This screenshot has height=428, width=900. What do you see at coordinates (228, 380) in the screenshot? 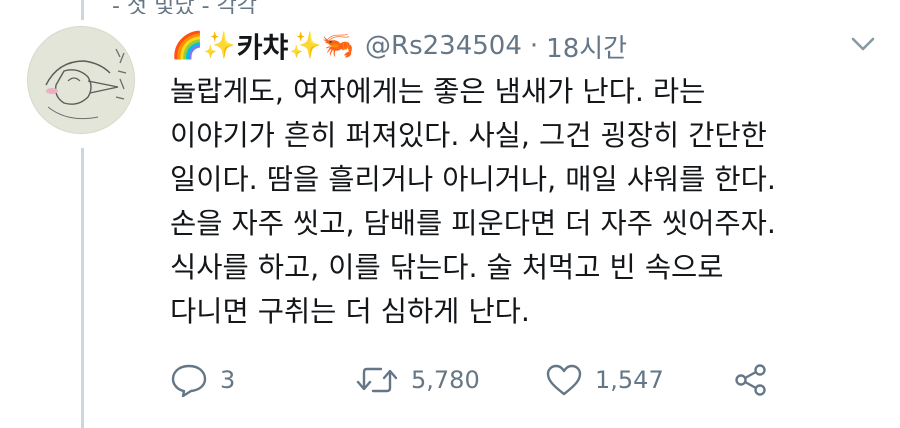
I see `reply-count: 3` at bounding box center [228, 380].